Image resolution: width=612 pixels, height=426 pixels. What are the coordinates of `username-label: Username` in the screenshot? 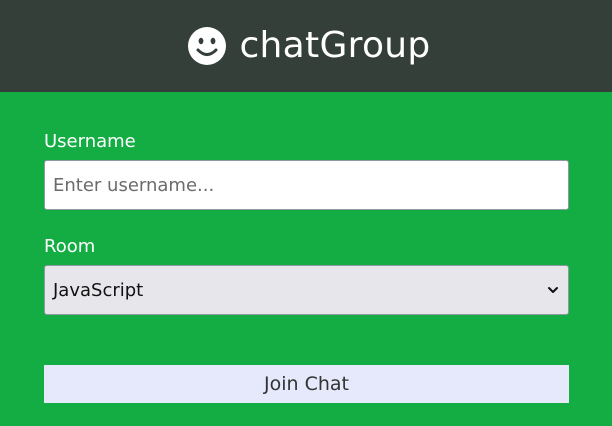 It's located at (90, 141).